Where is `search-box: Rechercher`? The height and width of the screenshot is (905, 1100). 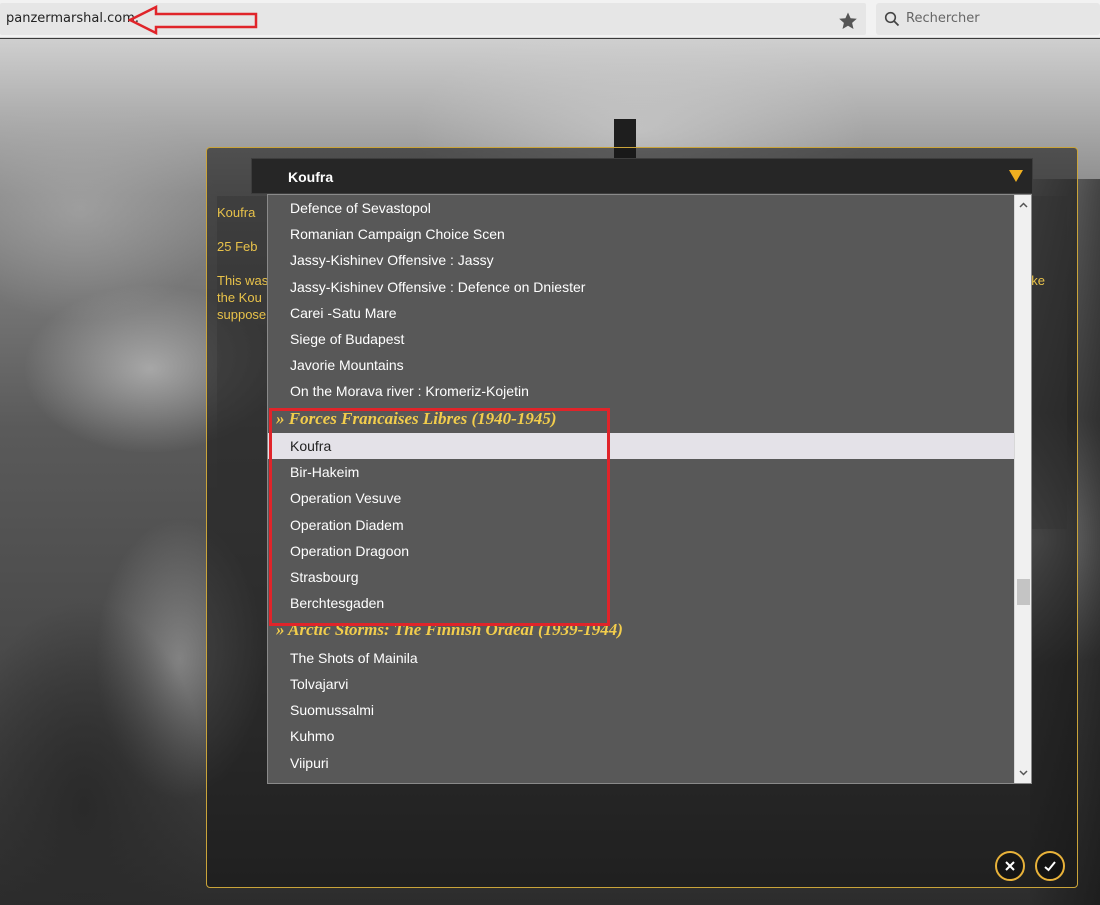
search-box: Rechercher is located at coordinates (988, 19).